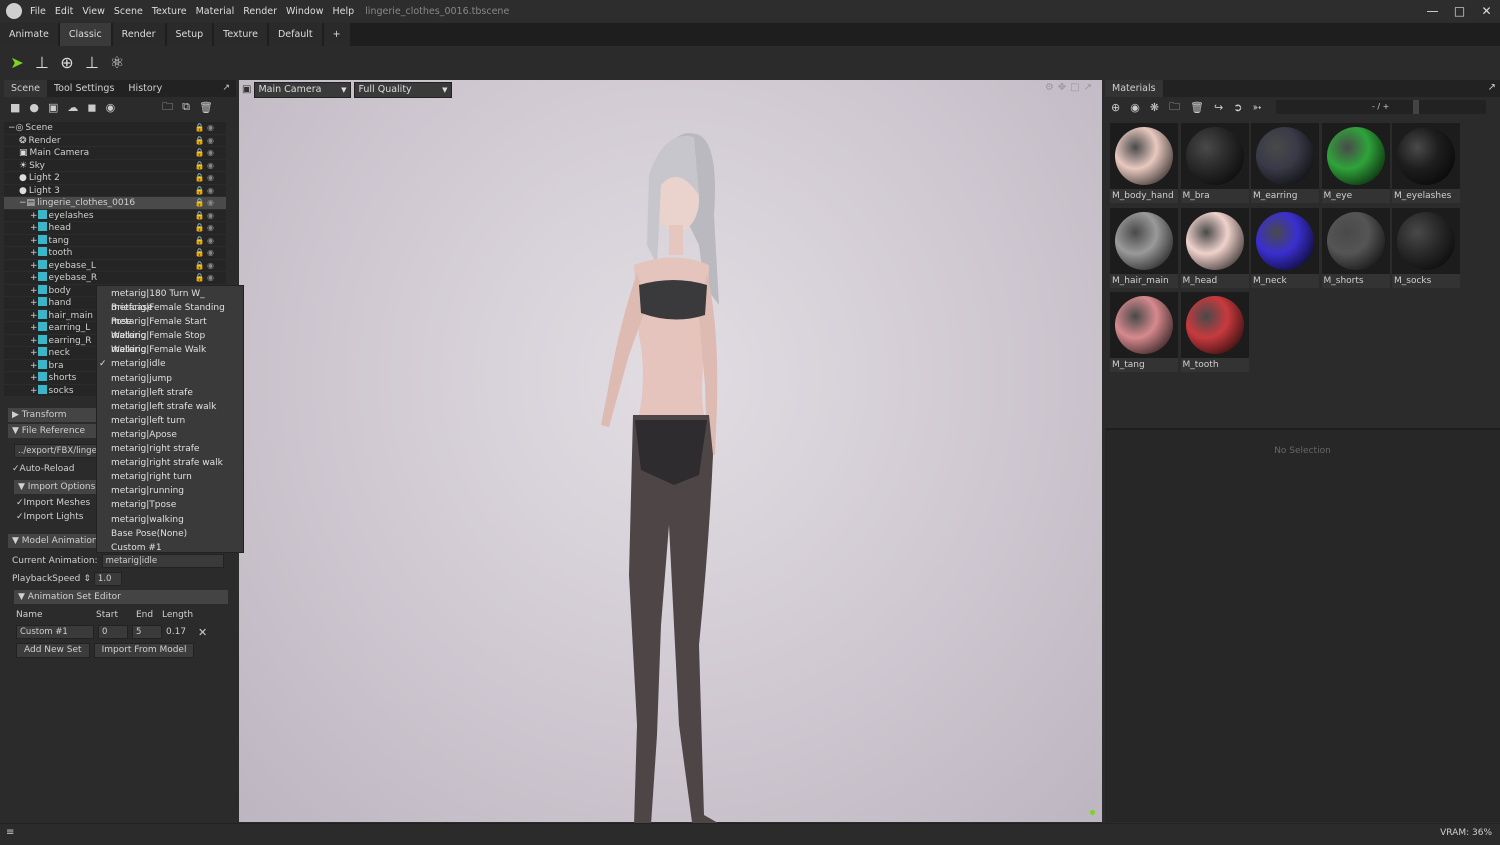 The height and width of the screenshot is (845, 1500). What do you see at coordinates (72, 107) in the screenshot?
I see `add-sky-icon: ☁` at bounding box center [72, 107].